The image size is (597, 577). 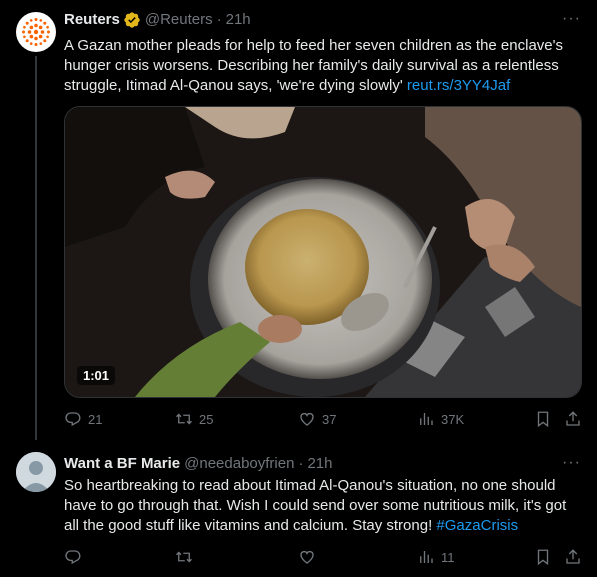 I want to click on reply-more-options-button: ···, so click(x=571, y=463).